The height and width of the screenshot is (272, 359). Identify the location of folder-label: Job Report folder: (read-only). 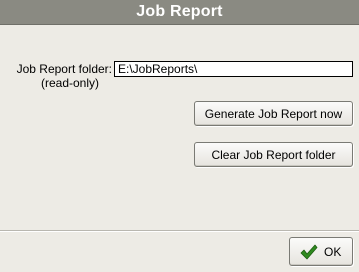
(59, 76).